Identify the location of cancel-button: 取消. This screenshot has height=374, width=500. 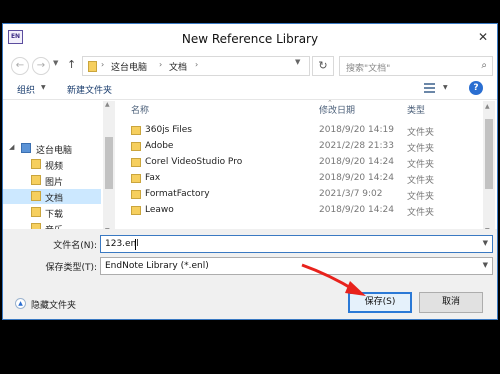
(451, 302).